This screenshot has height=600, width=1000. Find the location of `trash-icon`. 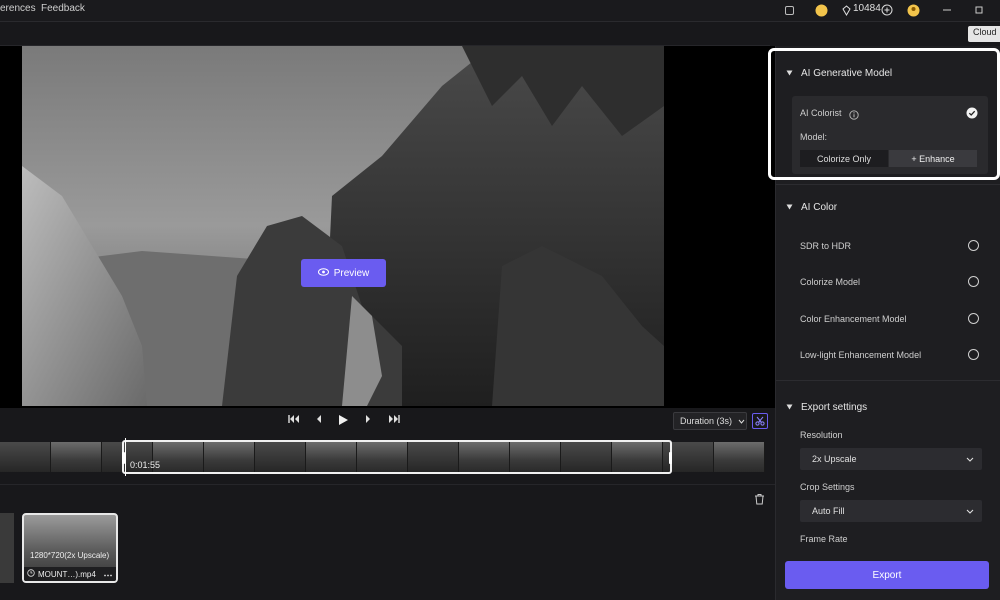

trash-icon is located at coordinates (759, 500).